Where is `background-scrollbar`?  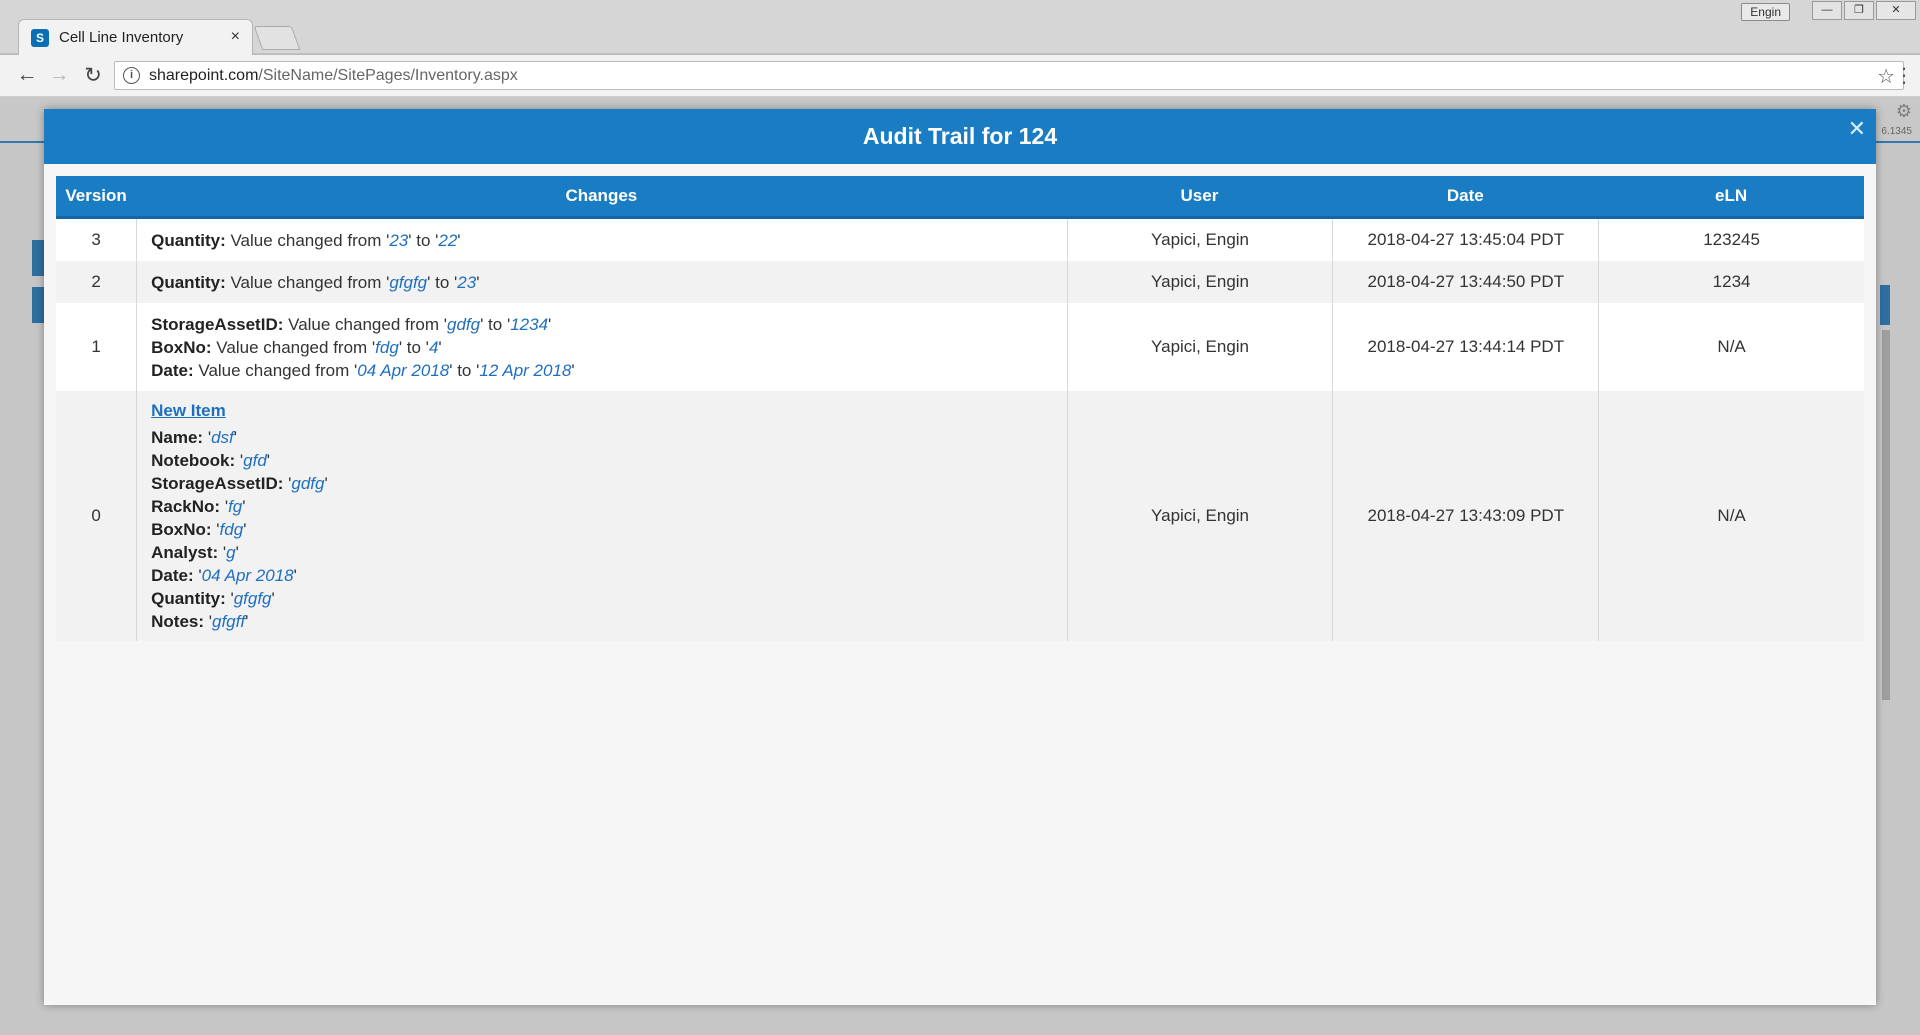
background-scrollbar is located at coordinates (1886, 515).